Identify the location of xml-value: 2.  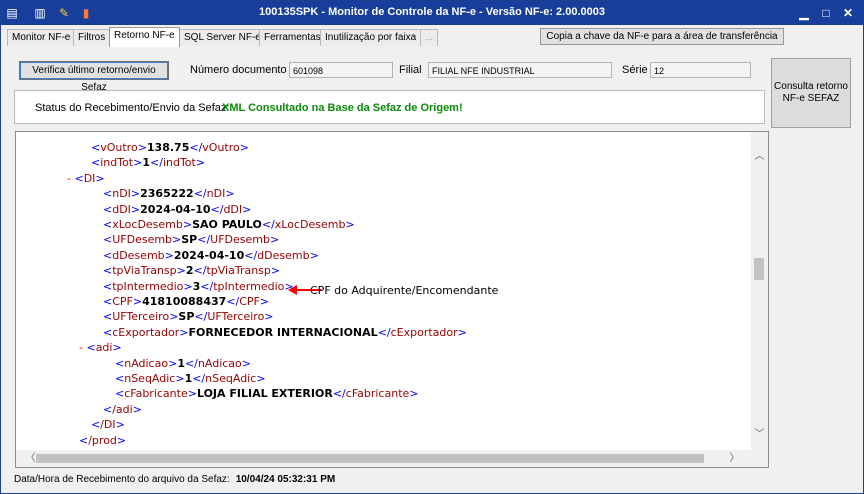
(189, 271).